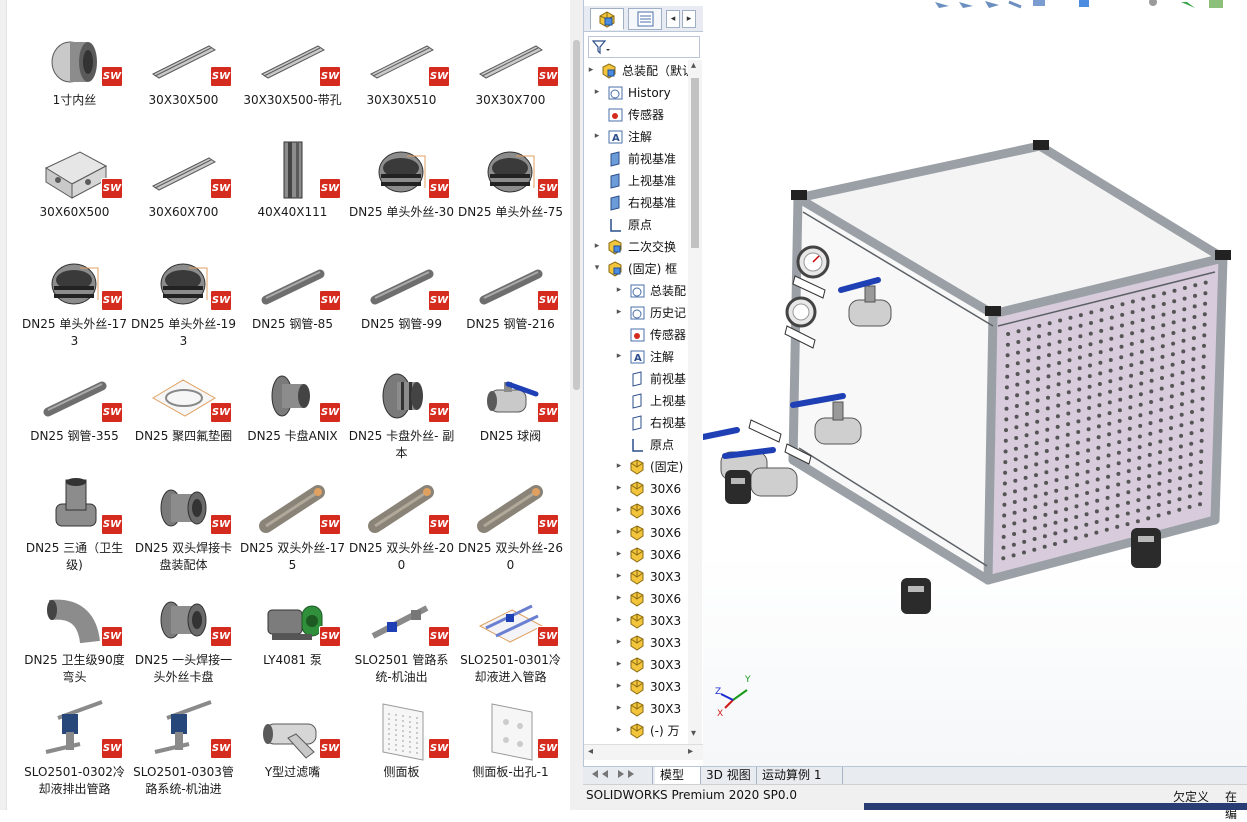  What do you see at coordinates (183, 77) in the screenshot?
I see `file-item: SW 30X30X500` at bounding box center [183, 77].